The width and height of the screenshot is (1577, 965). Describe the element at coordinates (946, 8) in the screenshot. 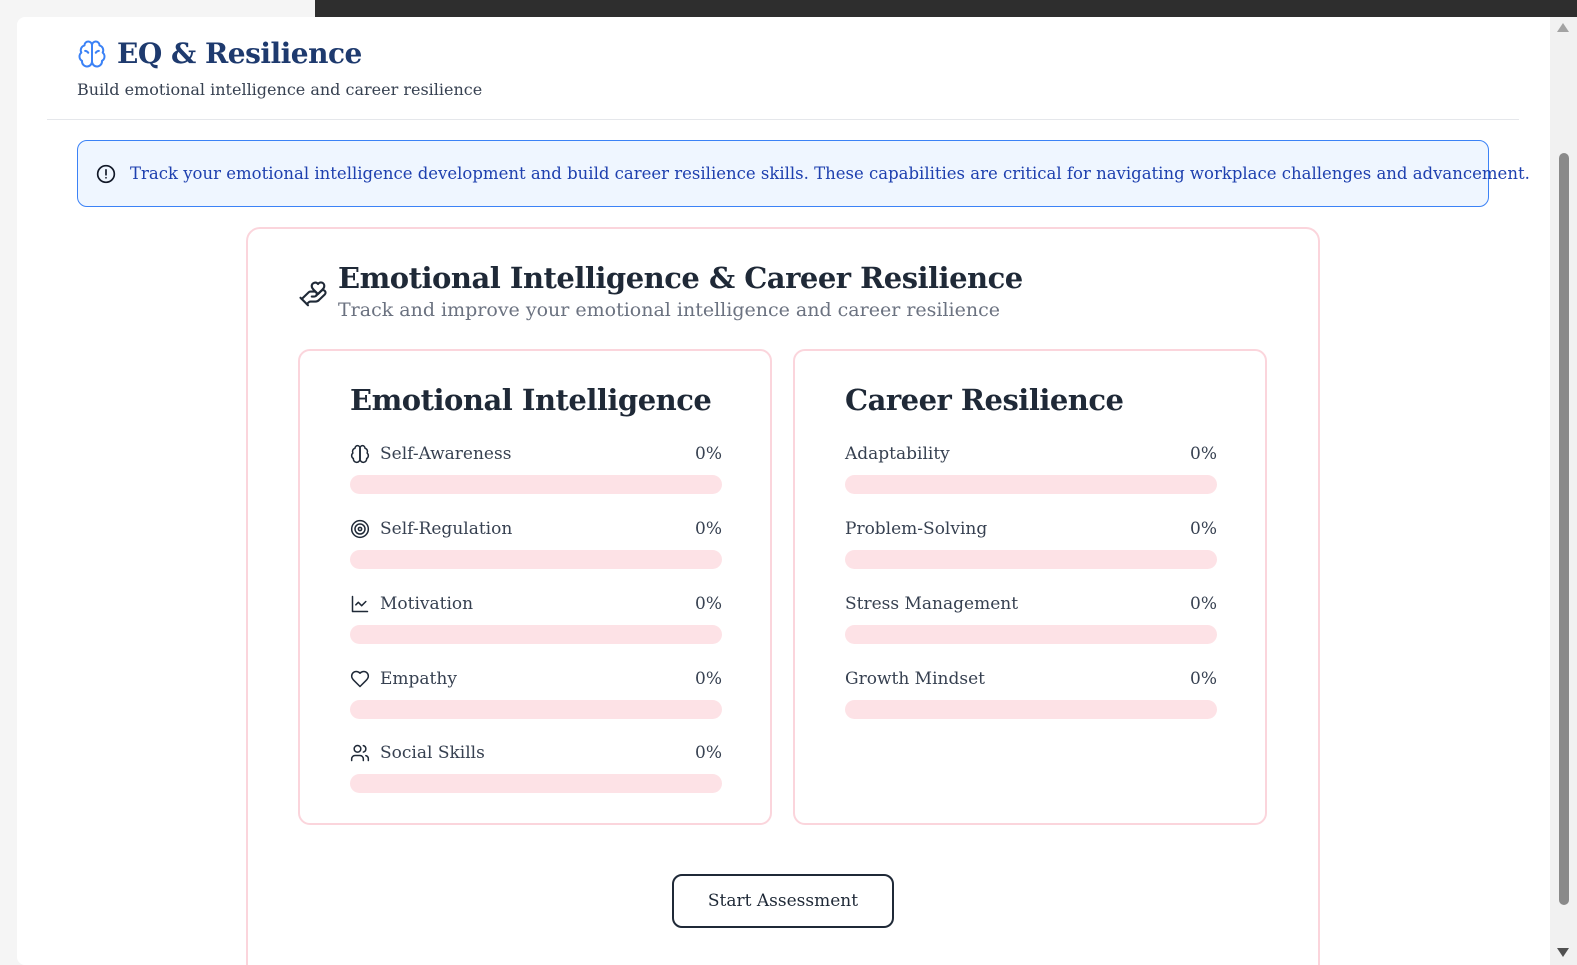

I see `window-top-bar` at that location.